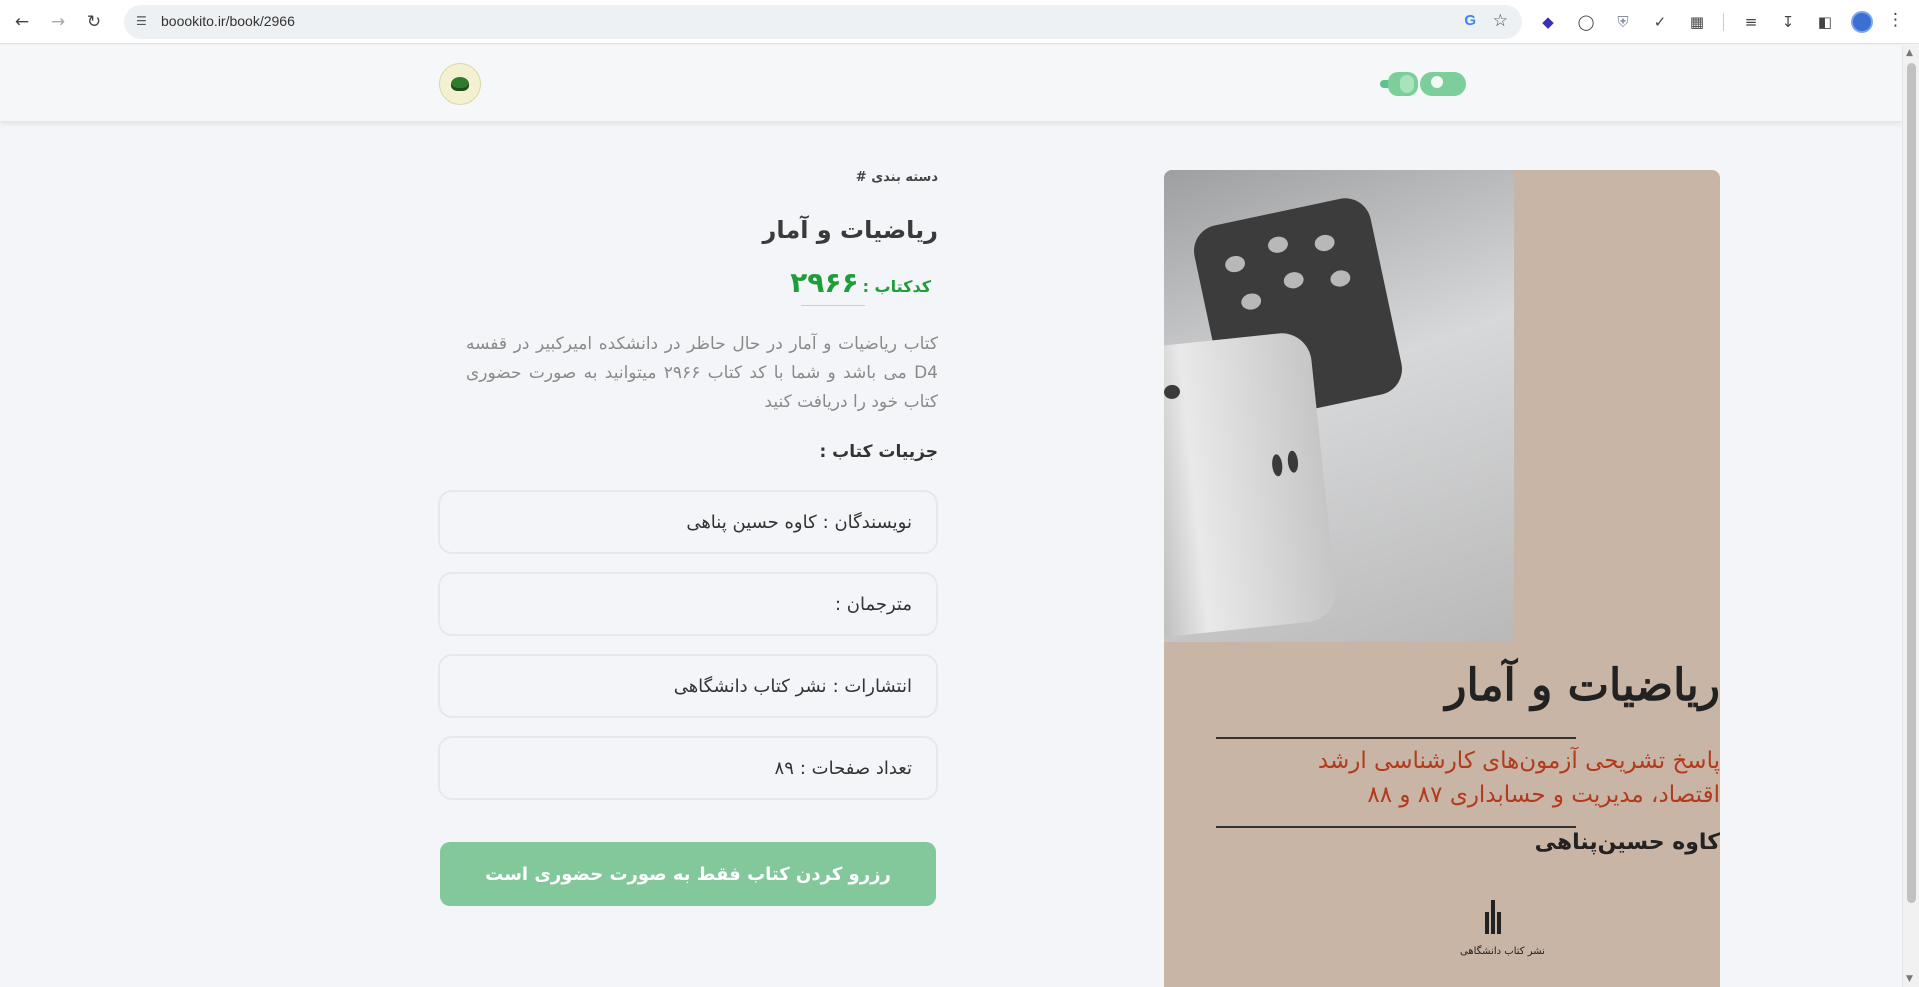 The image size is (1919, 987). What do you see at coordinates (833, 305) in the screenshot?
I see `code-divider` at bounding box center [833, 305].